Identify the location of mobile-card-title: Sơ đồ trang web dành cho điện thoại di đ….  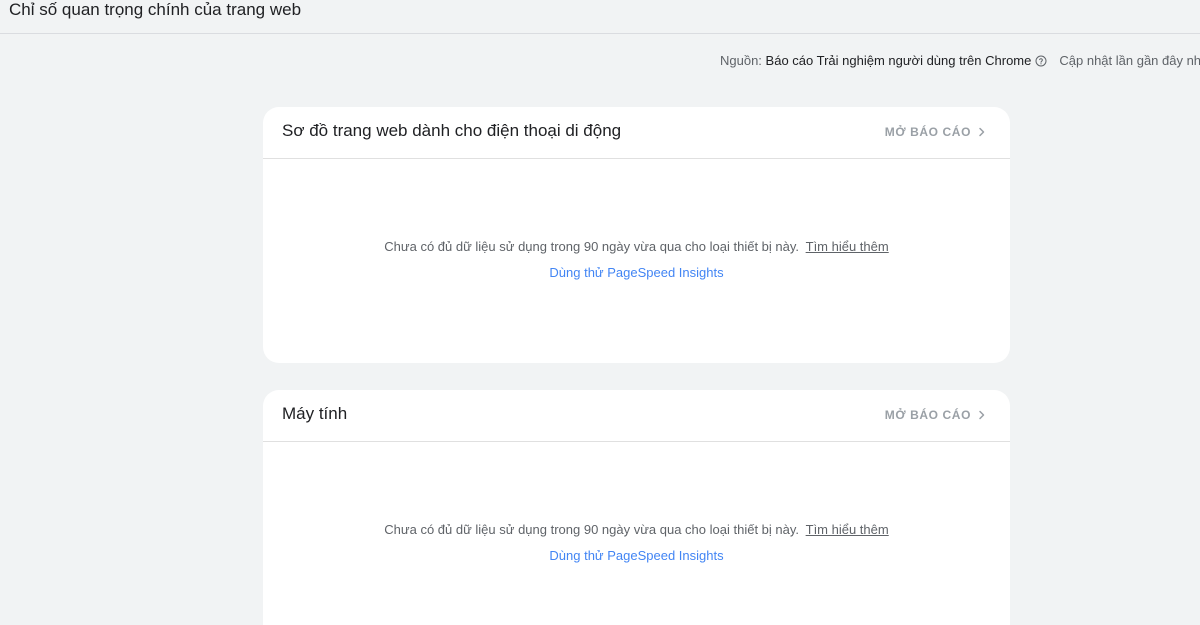
(452, 130).